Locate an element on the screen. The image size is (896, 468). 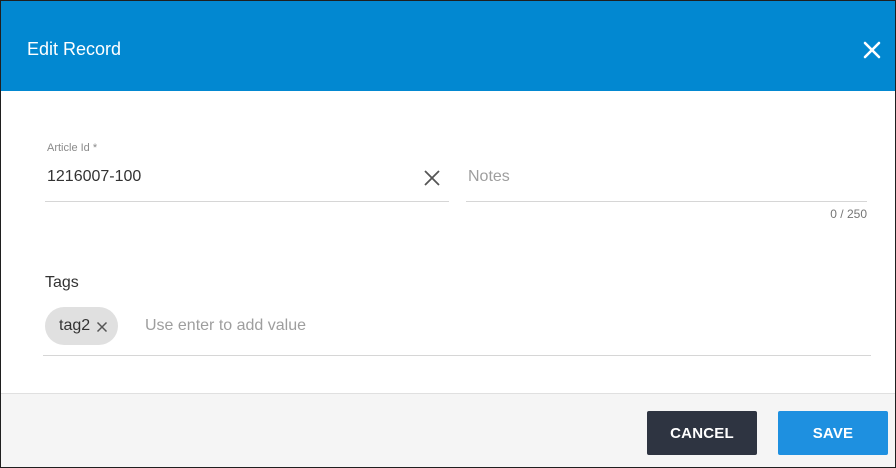
dialog-title: Edit Record is located at coordinates (74, 49).